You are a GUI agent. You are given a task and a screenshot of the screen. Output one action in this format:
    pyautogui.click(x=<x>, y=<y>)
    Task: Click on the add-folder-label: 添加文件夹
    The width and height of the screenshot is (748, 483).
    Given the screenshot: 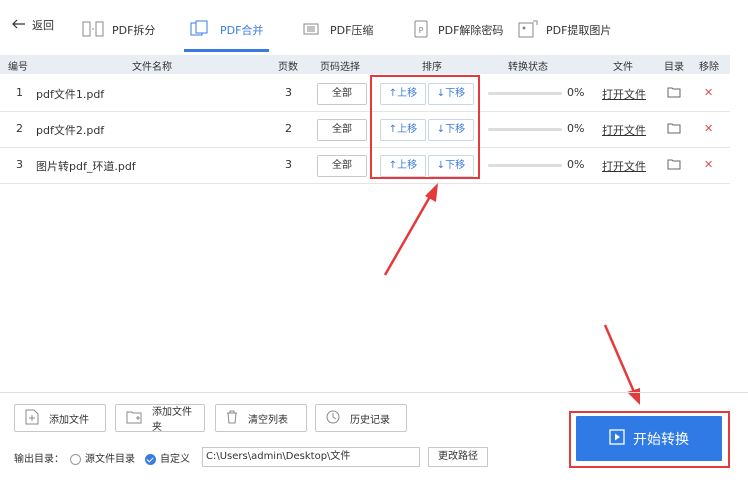 What is the action you would take?
    pyautogui.click(x=172, y=420)
    